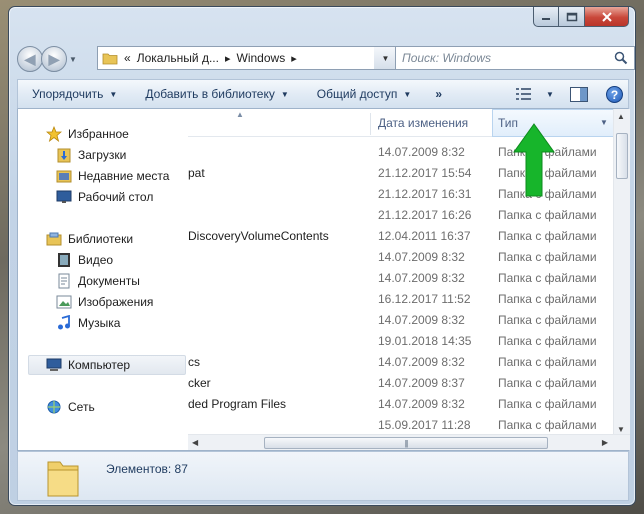  What do you see at coordinates (409, 383) in the screenshot?
I see `table-row: cker 14.07.2009 8:37 Папка с файлами` at bounding box center [409, 383].